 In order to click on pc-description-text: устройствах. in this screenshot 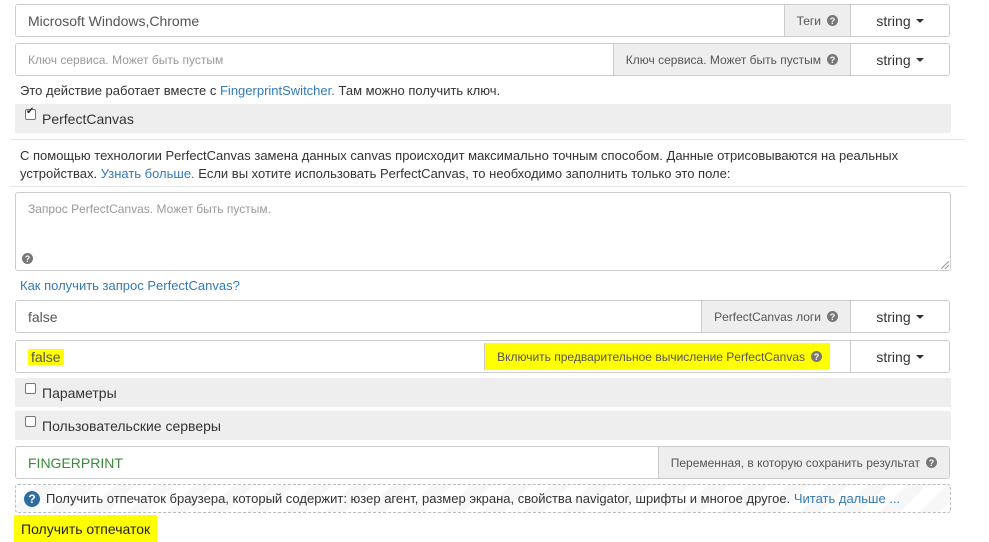, I will do `click(60, 173)`.